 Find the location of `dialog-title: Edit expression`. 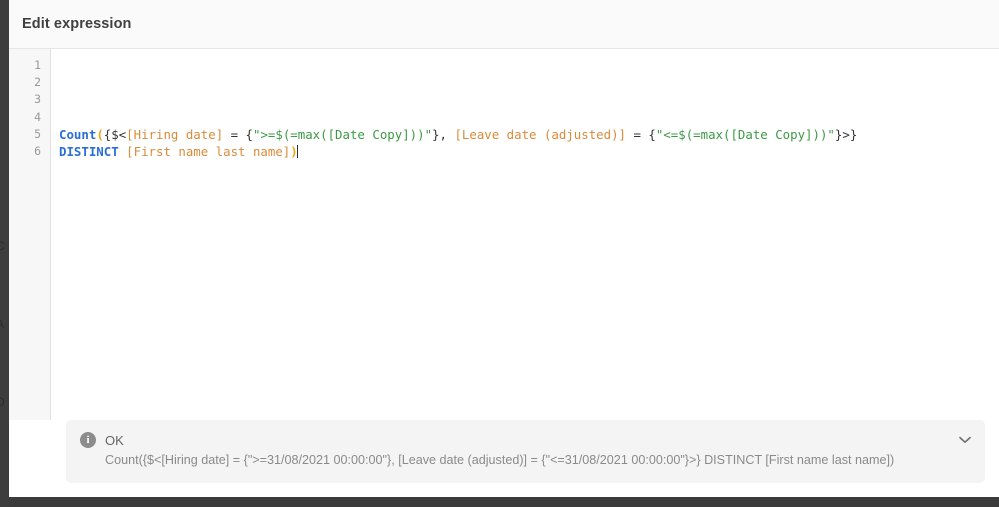

dialog-title: Edit expression is located at coordinates (77, 24).